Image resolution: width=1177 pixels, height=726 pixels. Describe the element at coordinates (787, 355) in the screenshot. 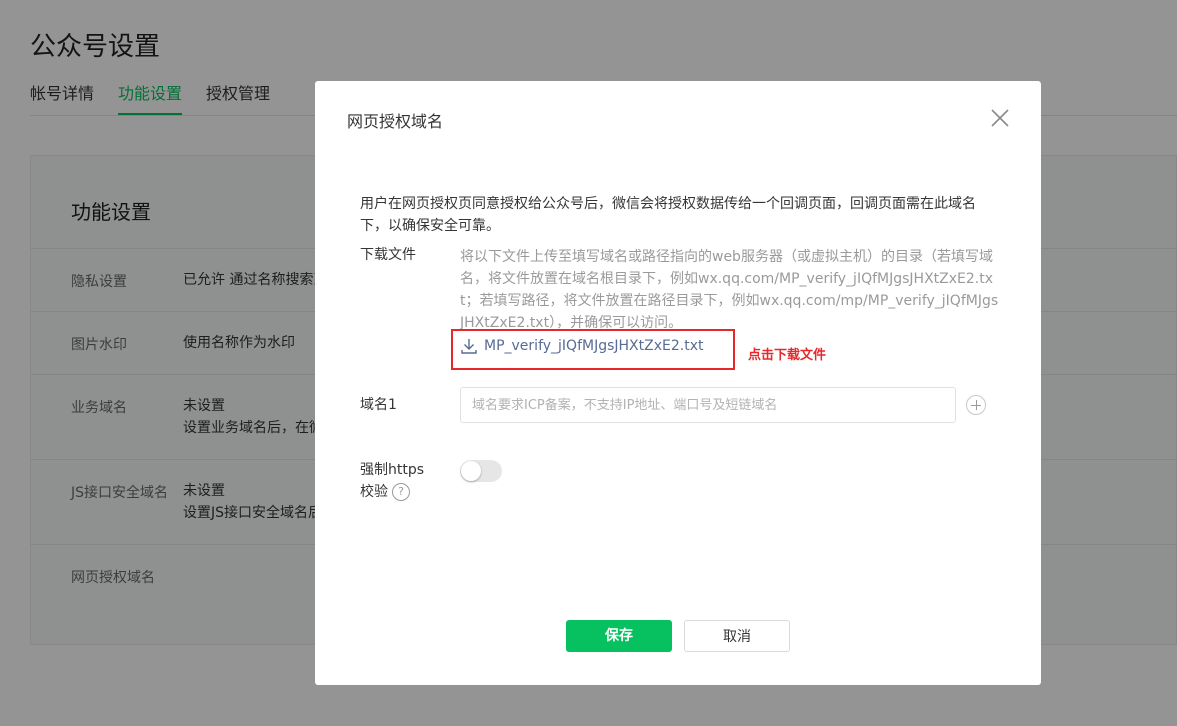

I see `annotation-click-download: 点击下载文件` at that location.